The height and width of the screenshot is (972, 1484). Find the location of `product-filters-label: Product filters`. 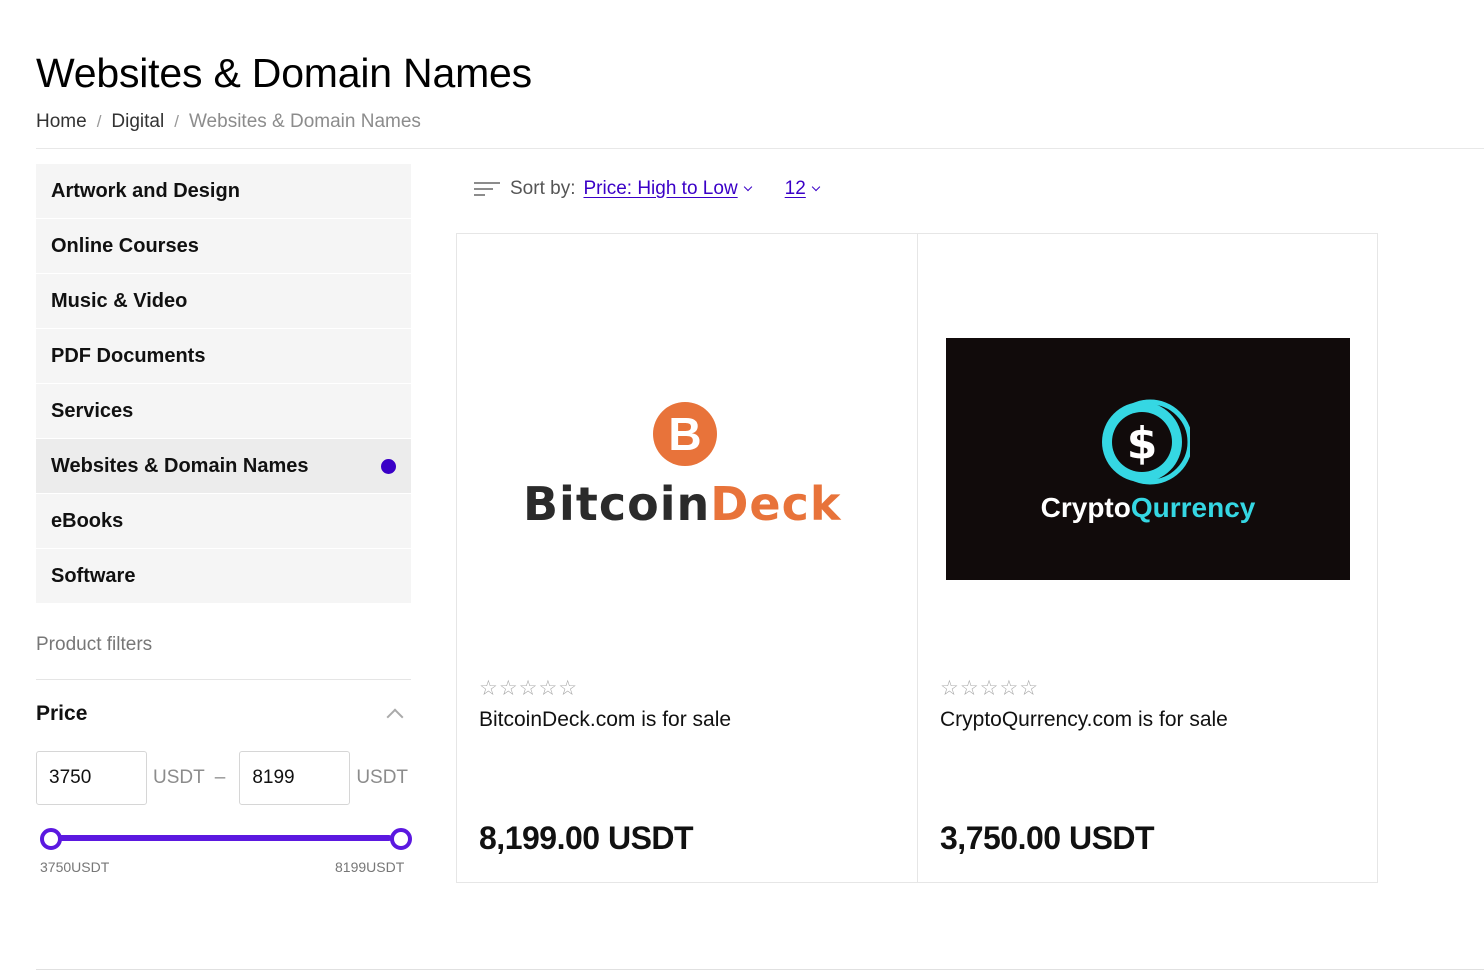

product-filters-label: Product filters is located at coordinates (94, 644).